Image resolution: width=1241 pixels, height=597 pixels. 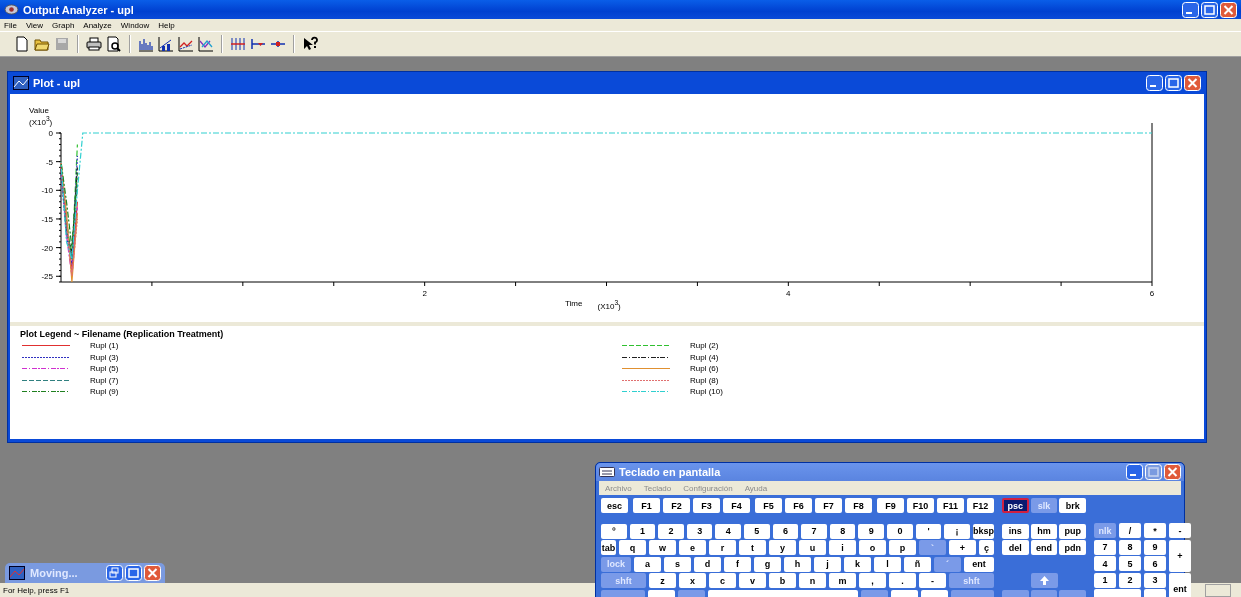 I want to click on key: *, so click(x=1155, y=530).